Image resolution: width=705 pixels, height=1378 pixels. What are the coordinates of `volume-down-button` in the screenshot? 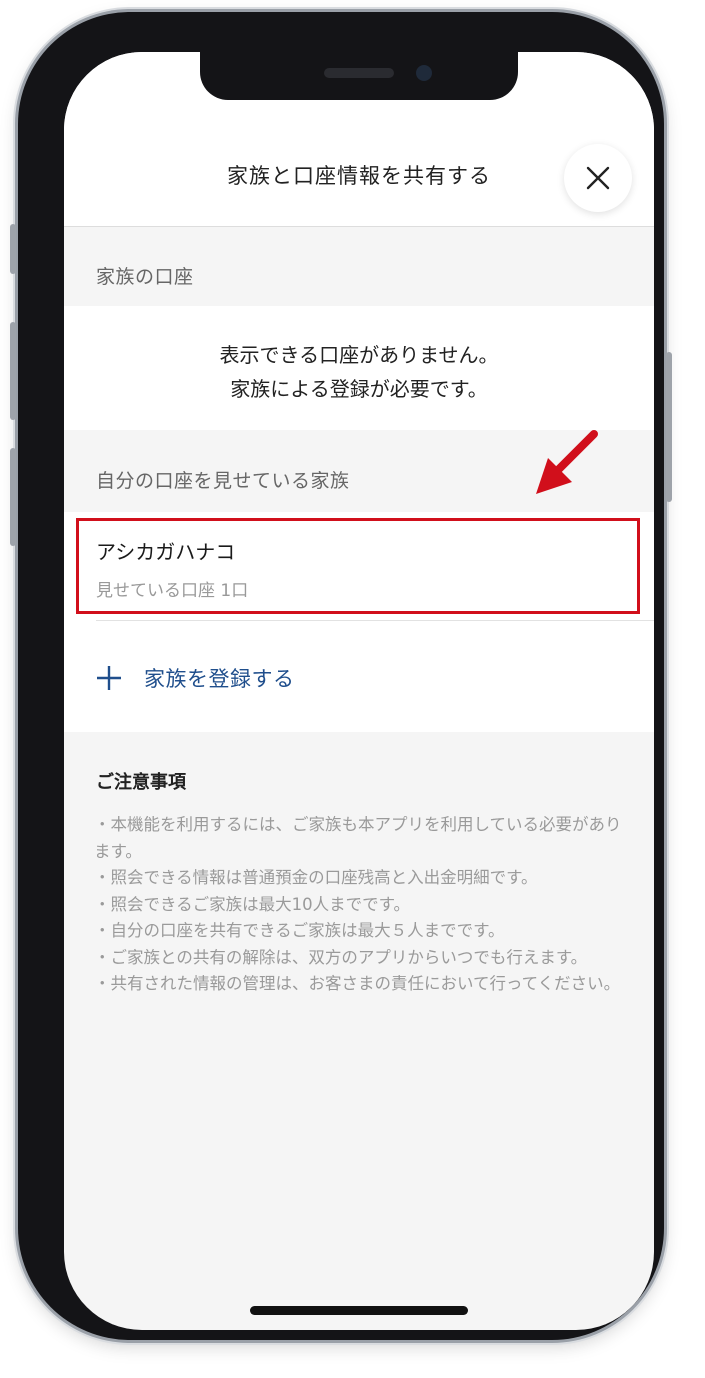 It's located at (13, 497).